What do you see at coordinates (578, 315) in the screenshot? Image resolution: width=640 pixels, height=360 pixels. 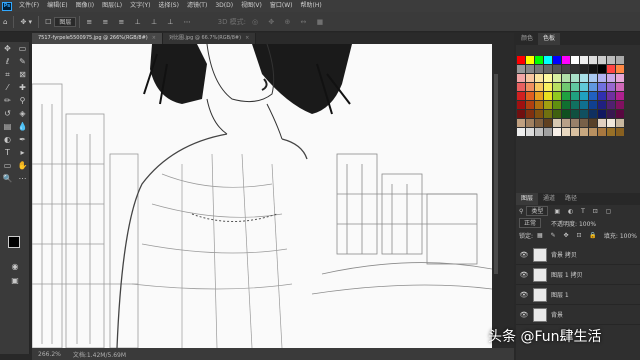 I see `layer-row: 👁 背景` at bounding box center [578, 315].